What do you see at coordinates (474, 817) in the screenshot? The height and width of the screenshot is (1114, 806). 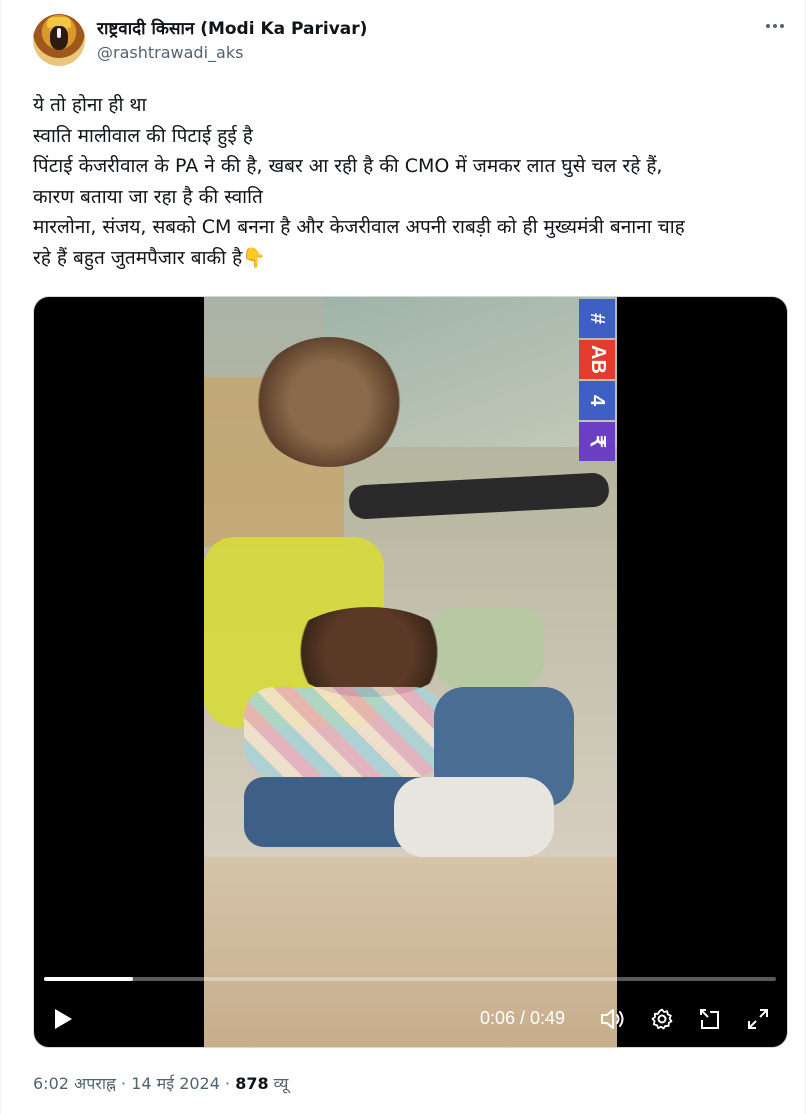 I see `video-scene-white-shirt` at bounding box center [474, 817].